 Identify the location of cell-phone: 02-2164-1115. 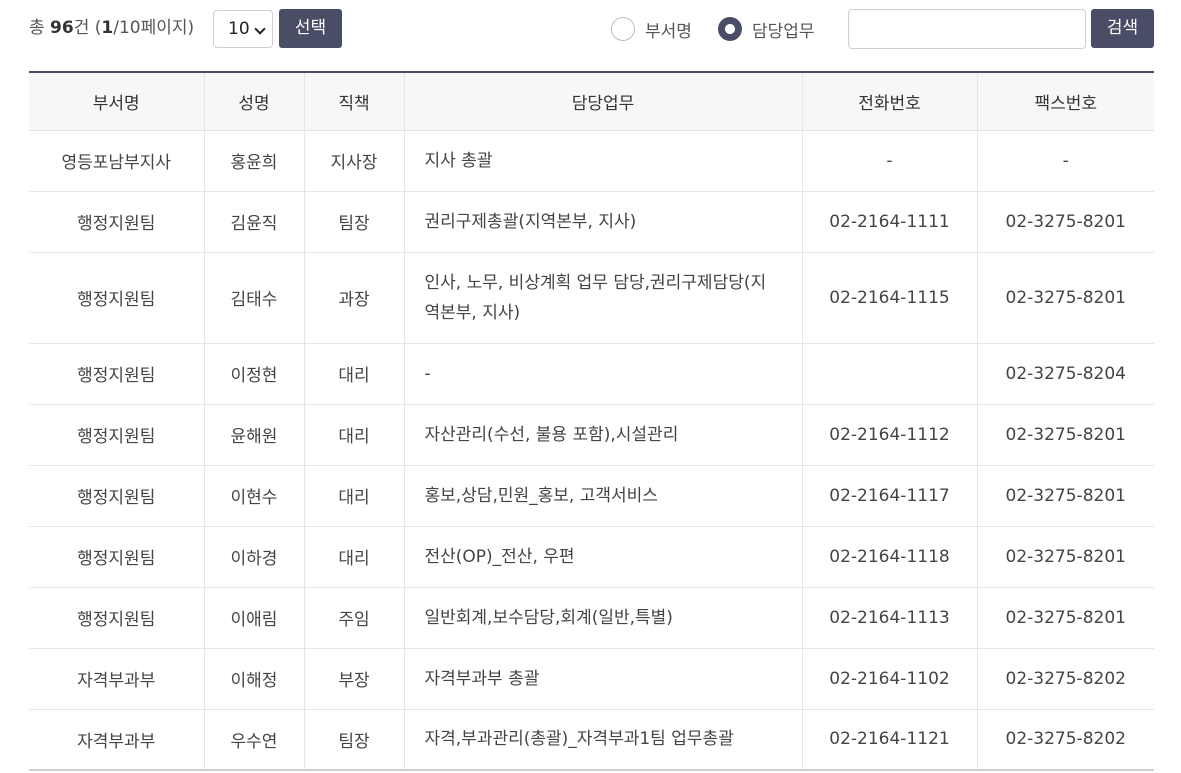
(889, 298).